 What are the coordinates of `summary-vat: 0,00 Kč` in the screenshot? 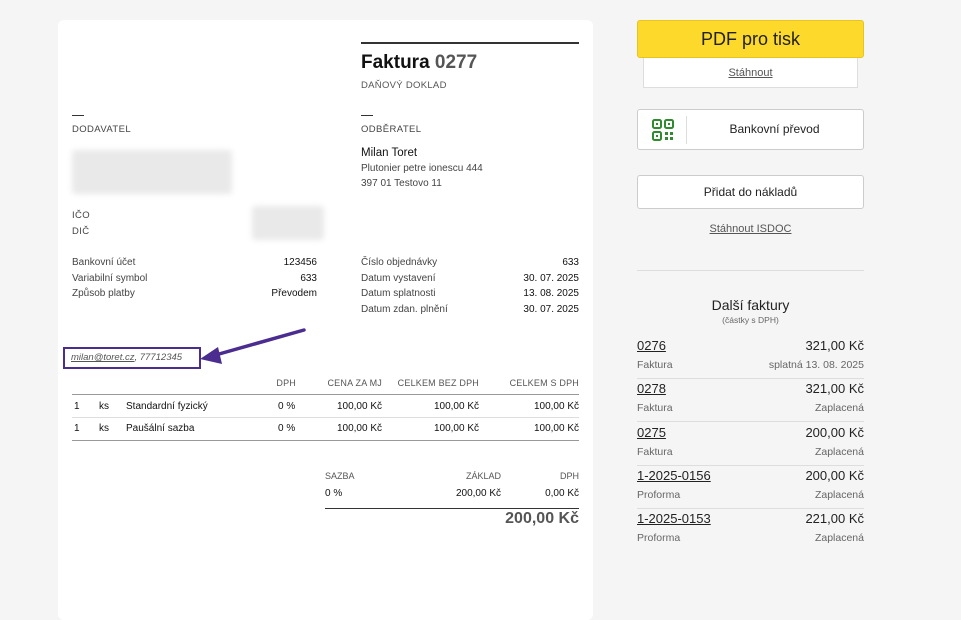 It's located at (562, 493).